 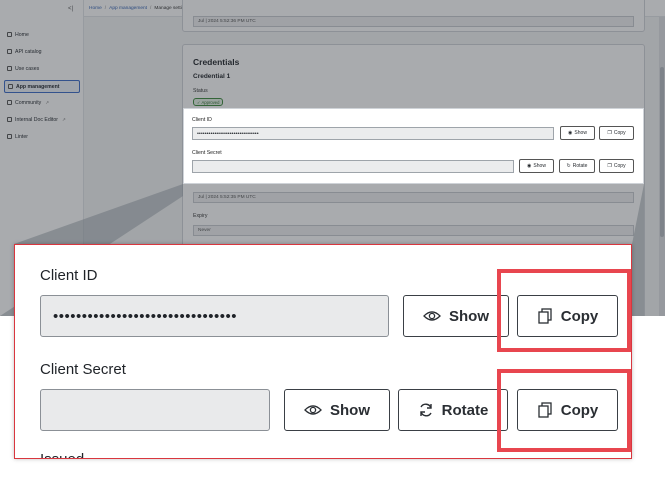 What do you see at coordinates (69, 275) in the screenshot?
I see `client-id-label: Client ID` at bounding box center [69, 275].